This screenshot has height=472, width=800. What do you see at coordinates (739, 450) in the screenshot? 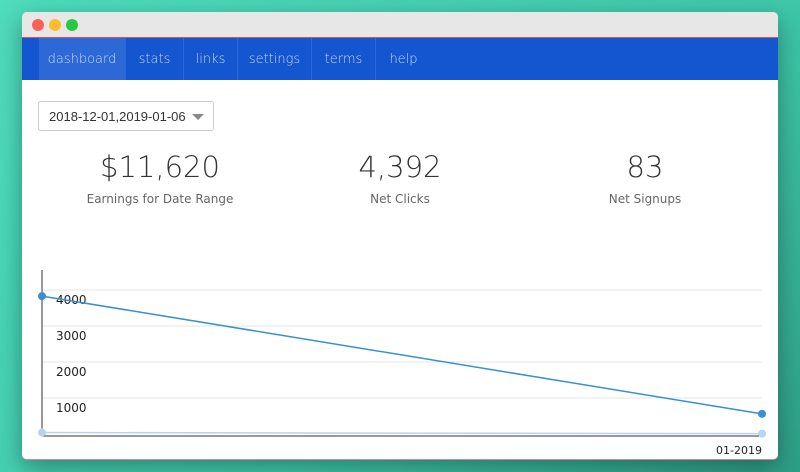
I see `x-tick-label: 01-2019` at bounding box center [739, 450].